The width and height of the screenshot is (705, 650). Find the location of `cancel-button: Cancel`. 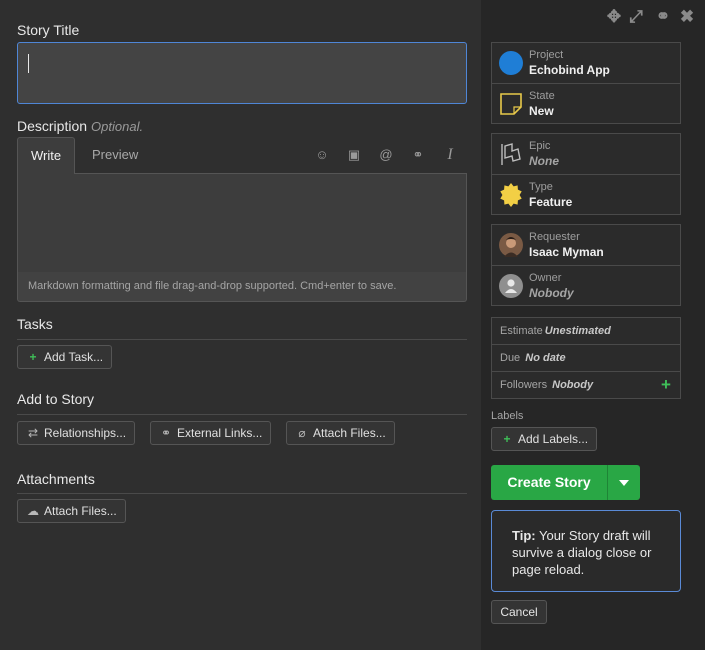

cancel-button: Cancel is located at coordinates (519, 612).